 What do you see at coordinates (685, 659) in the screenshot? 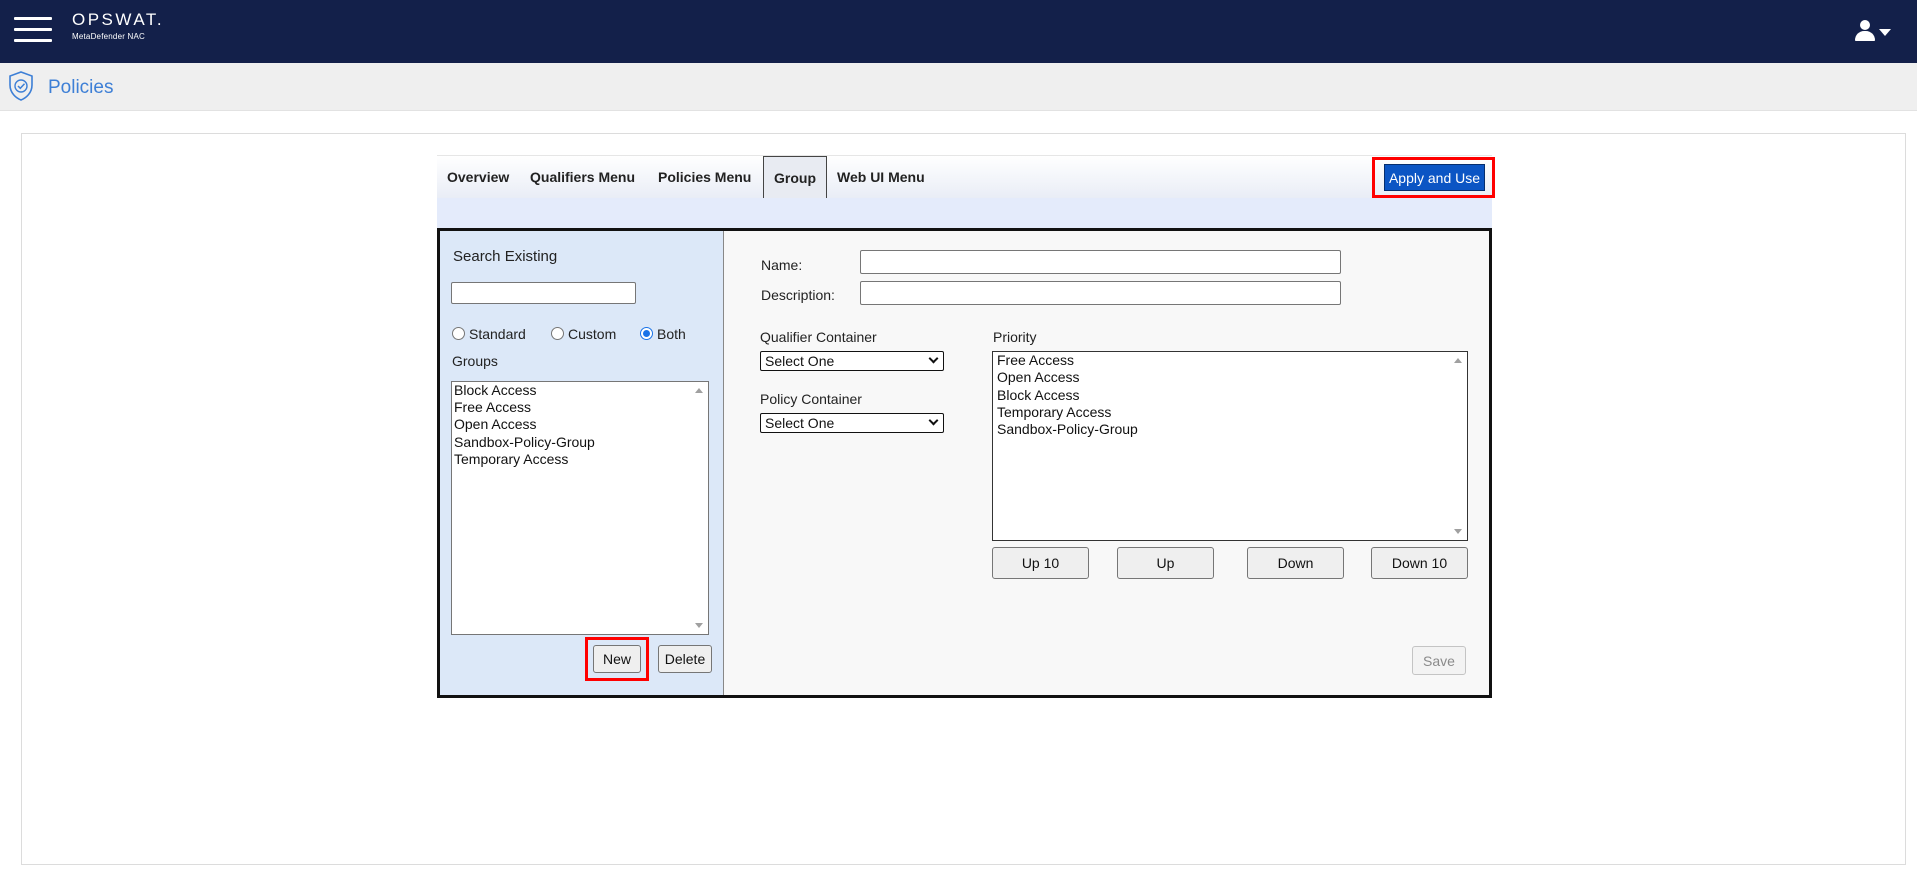
I see `delete-group-button: Delete` at bounding box center [685, 659].